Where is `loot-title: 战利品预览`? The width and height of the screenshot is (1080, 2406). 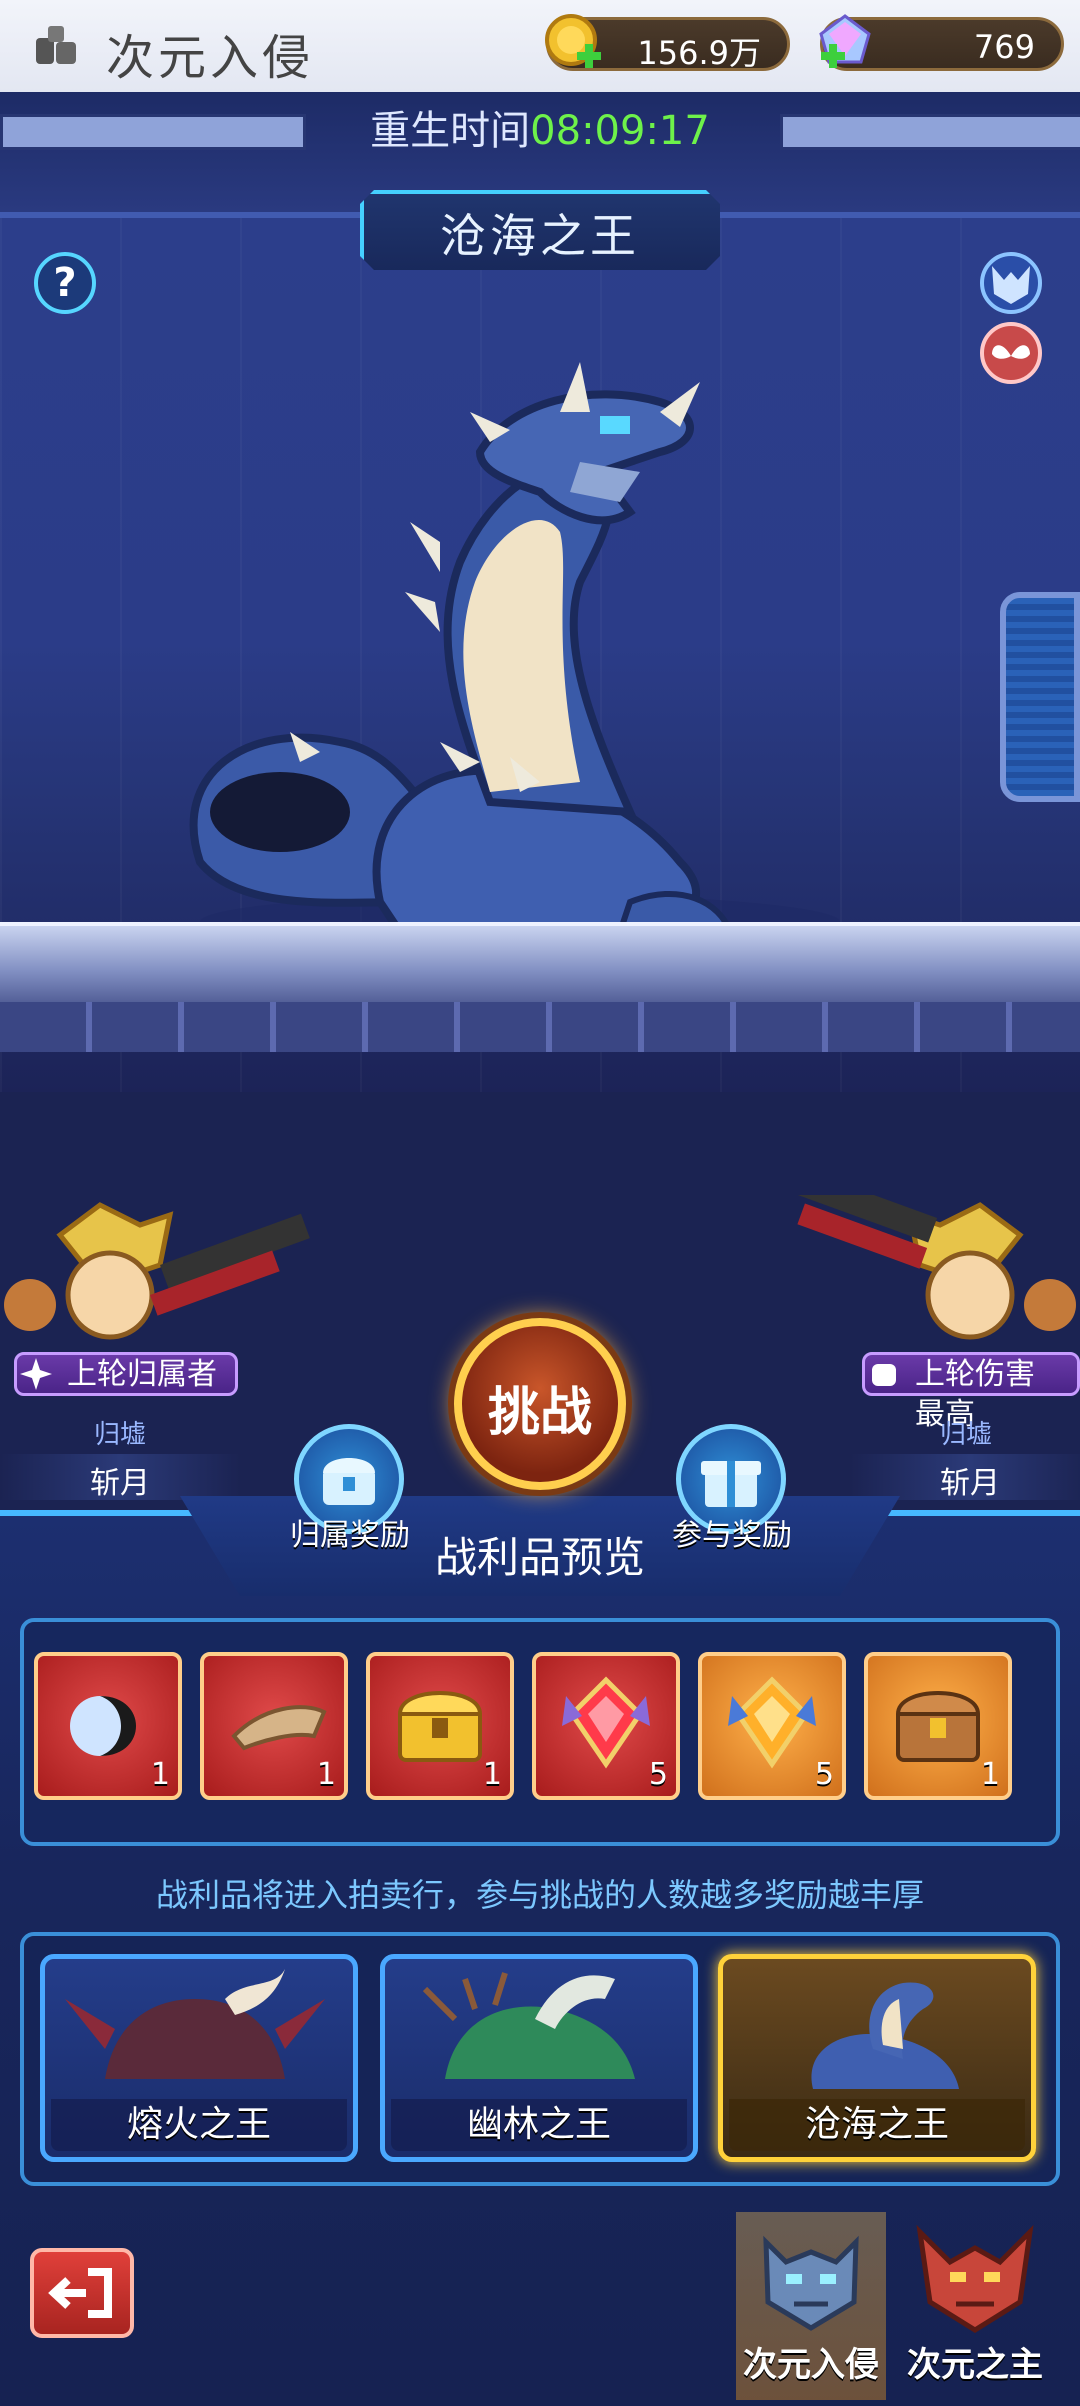
loot-title: 战利品预览 is located at coordinates (539, 1557).